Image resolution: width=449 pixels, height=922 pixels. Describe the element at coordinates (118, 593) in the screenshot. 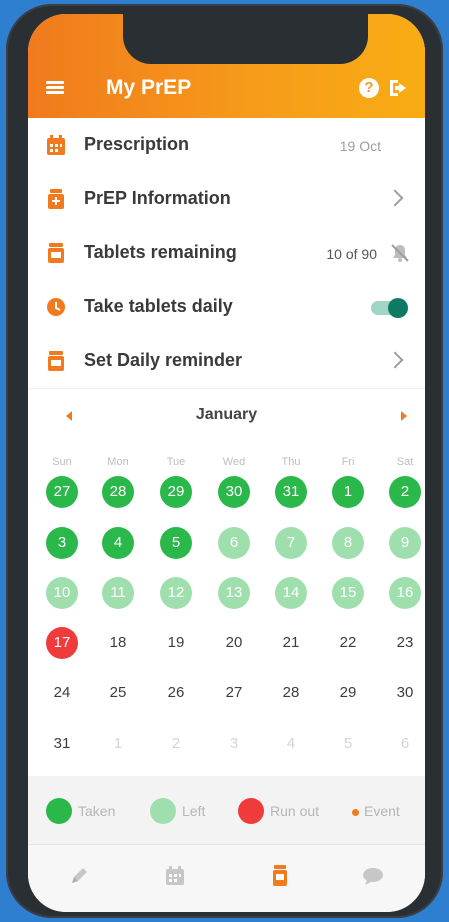

I see `calendar-day: 11` at that location.